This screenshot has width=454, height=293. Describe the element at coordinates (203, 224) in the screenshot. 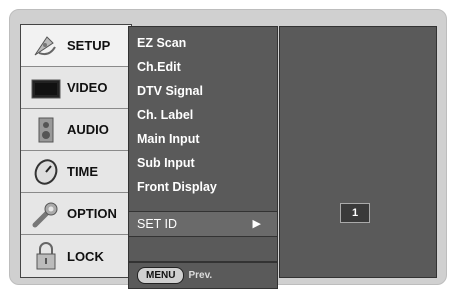

I see `menu-item-set-id: SET ID ▶` at that location.